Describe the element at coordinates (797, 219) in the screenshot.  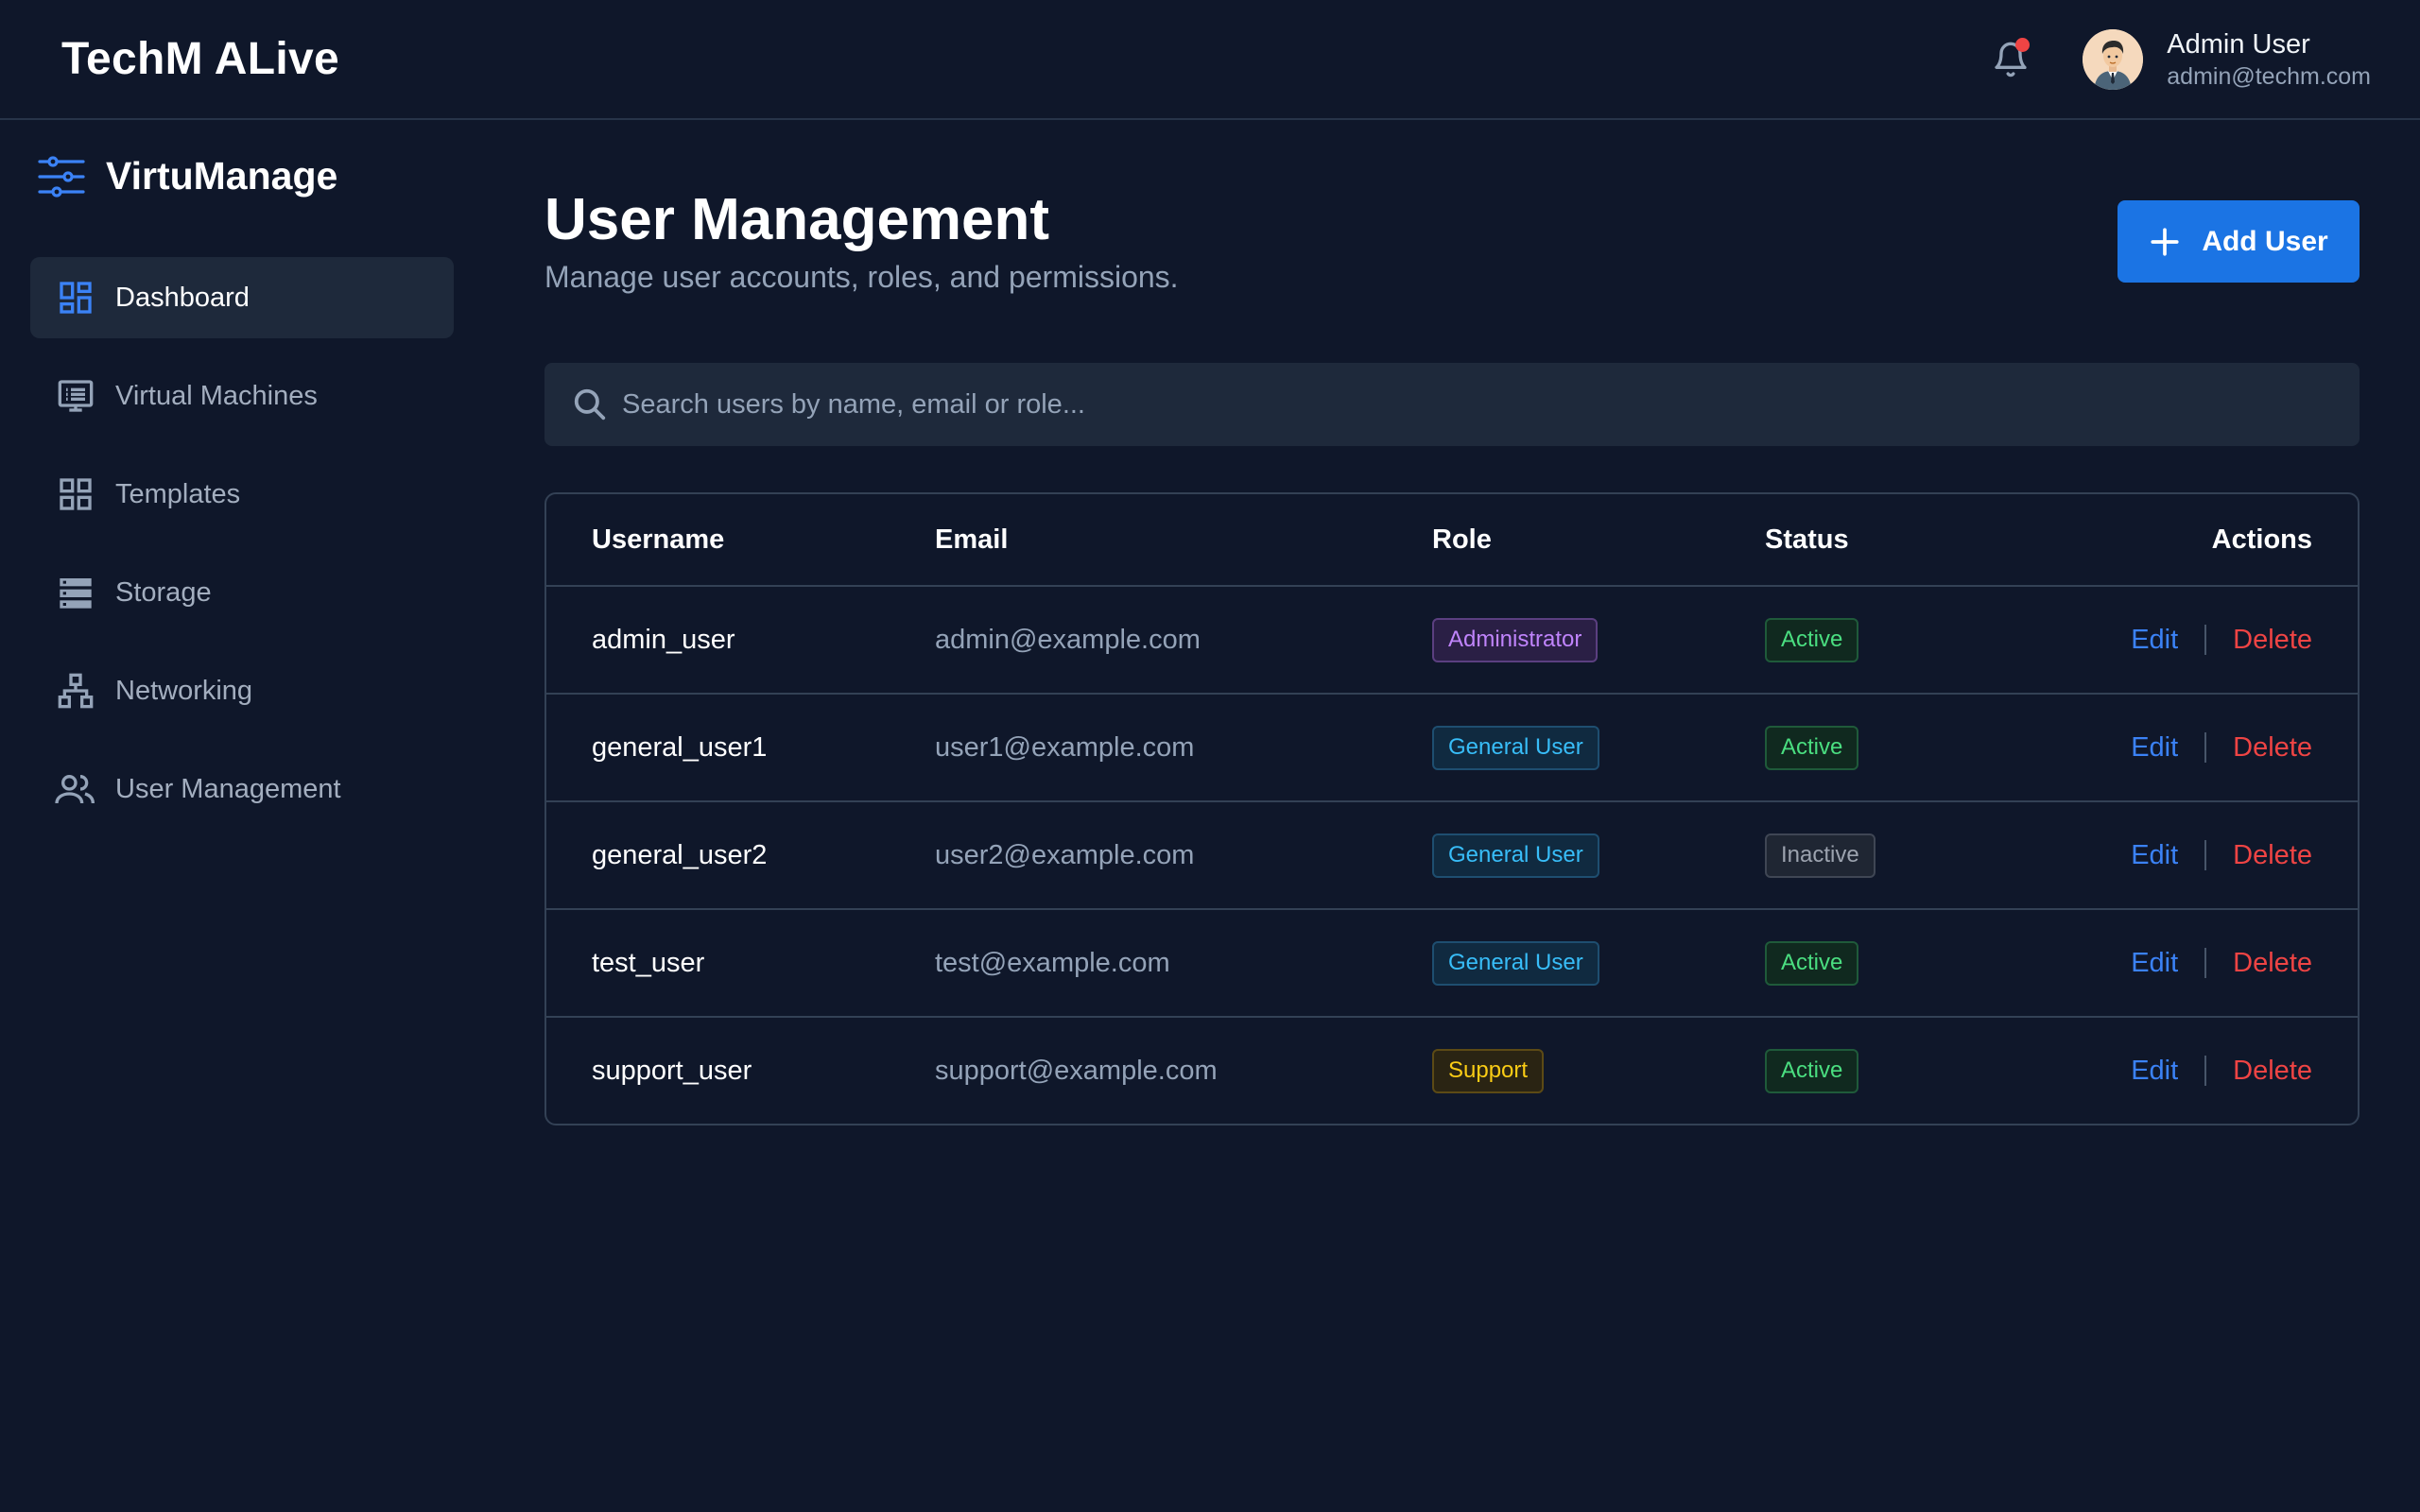
I see `page-title: User Management` at that location.